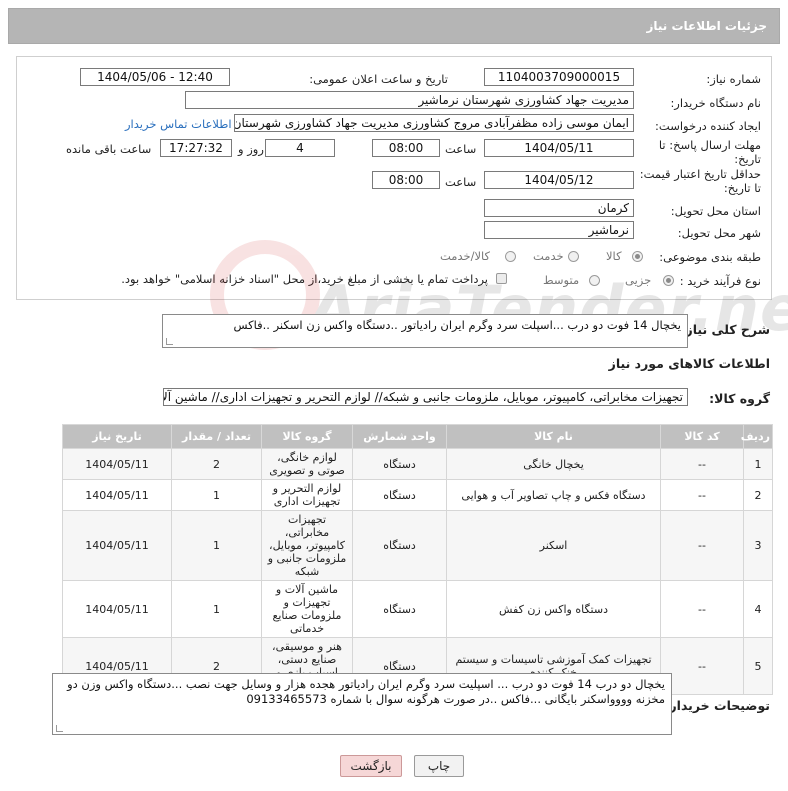 The height and width of the screenshot is (791, 788). Describe the element at coordinates (709, 145) in the screenshot. I see `deadline-label: مهلت ارسال پاسخ: تا` at that location.